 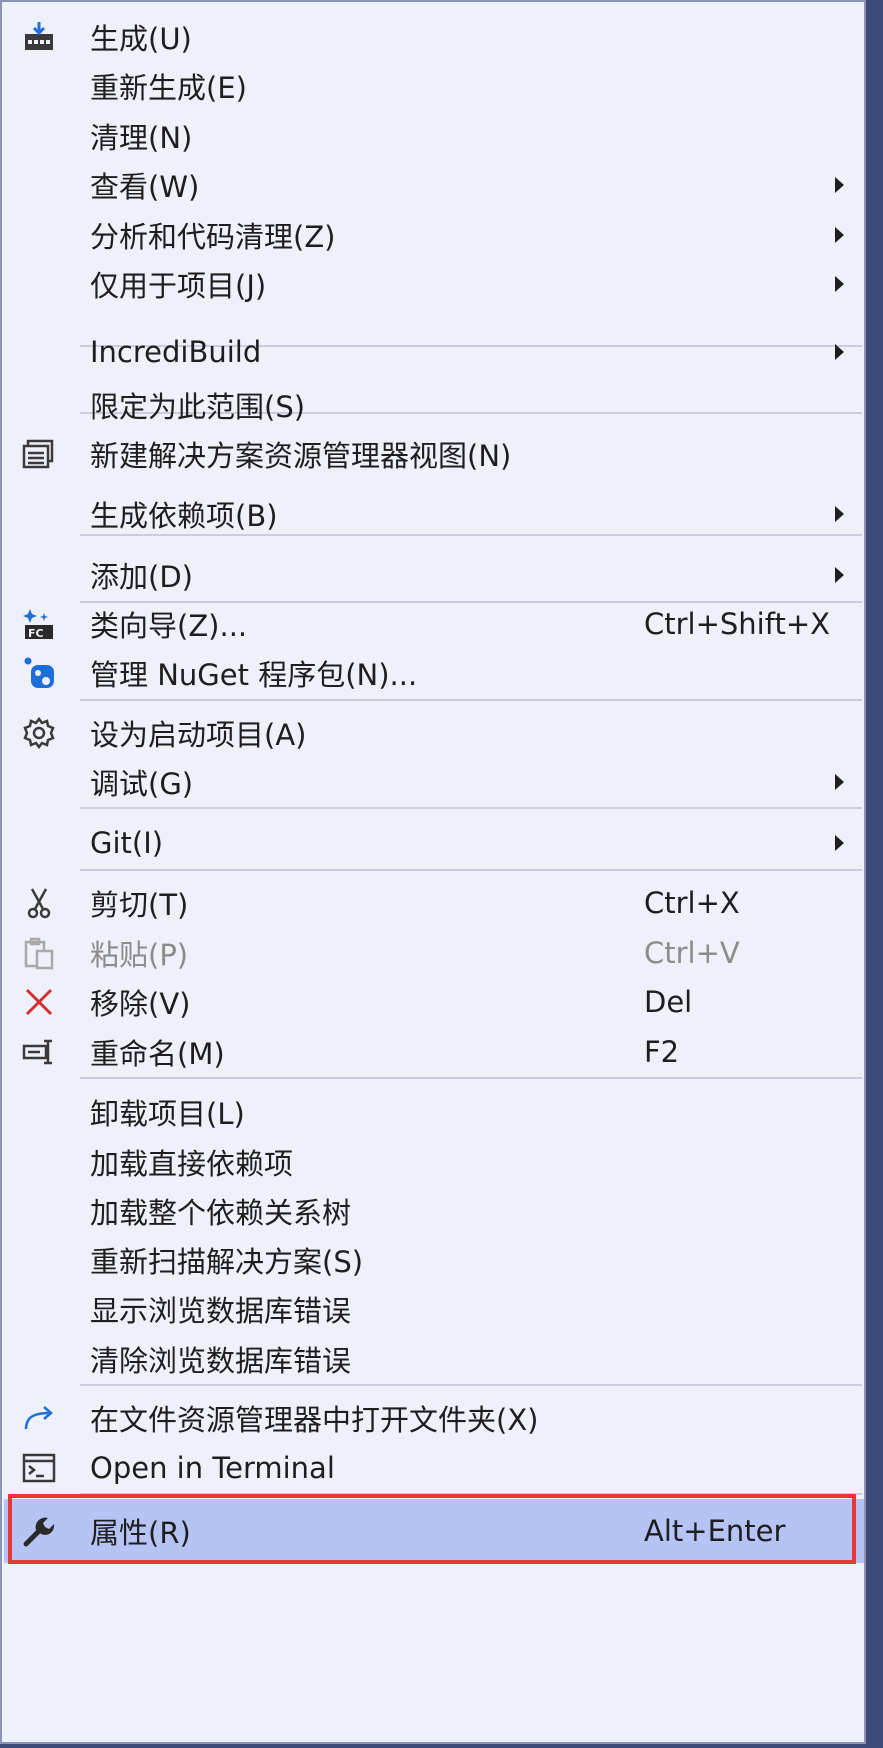 What do you see at coordinates (168, 88) in the screenshot?
I see `menu-item-label: 重新生成(E)` at bounding box center [168, 88].